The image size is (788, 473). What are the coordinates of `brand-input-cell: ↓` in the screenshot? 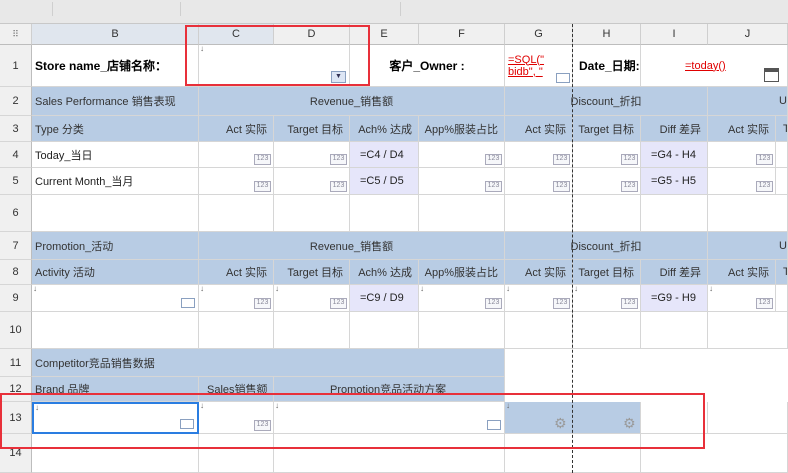 It's located at (115, 418).